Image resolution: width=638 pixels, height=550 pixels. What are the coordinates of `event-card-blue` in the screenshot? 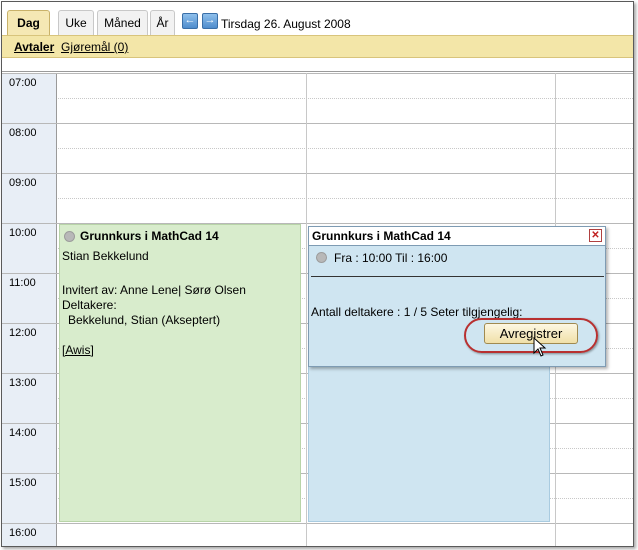 It's located at (429, 442).